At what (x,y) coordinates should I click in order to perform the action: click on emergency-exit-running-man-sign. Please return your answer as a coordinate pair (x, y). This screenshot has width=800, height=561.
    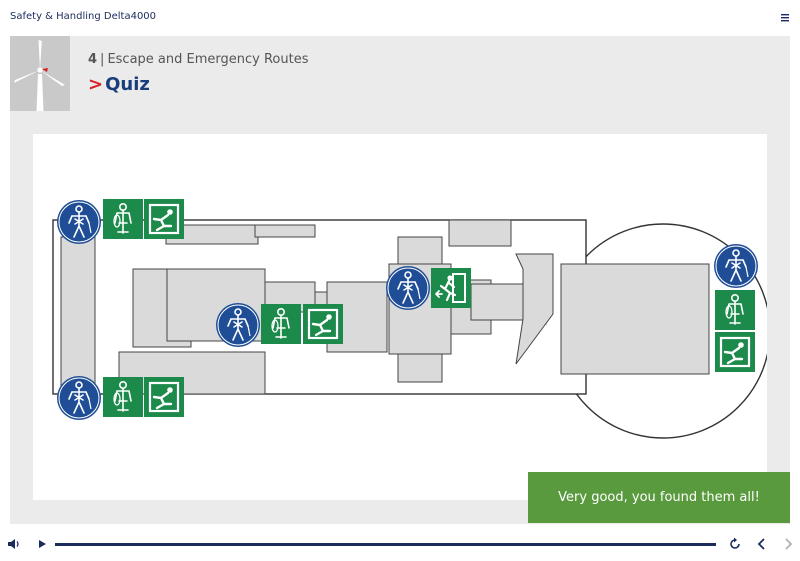
    Looking at the image, I should click on (451, 288).